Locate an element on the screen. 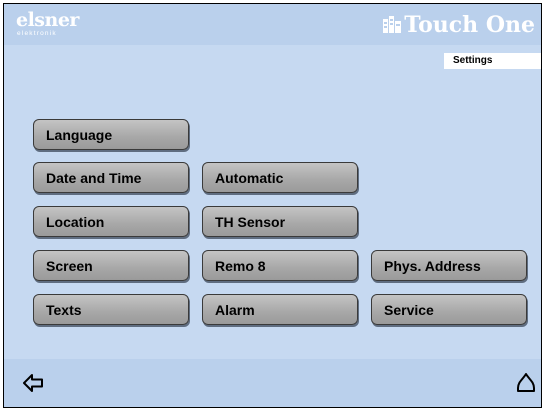  footer-bar is located at coordinates (272, 383).